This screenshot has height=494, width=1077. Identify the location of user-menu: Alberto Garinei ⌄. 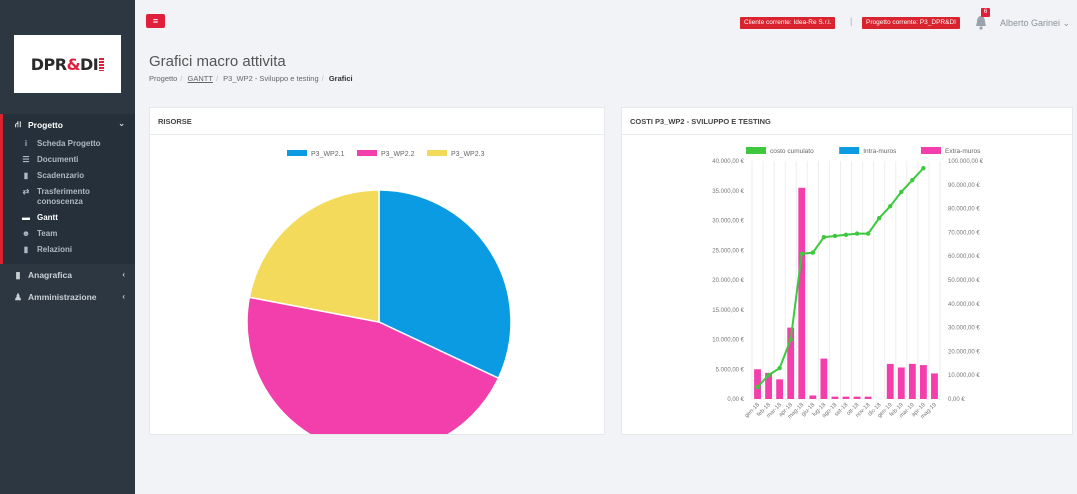
(1035, 23).